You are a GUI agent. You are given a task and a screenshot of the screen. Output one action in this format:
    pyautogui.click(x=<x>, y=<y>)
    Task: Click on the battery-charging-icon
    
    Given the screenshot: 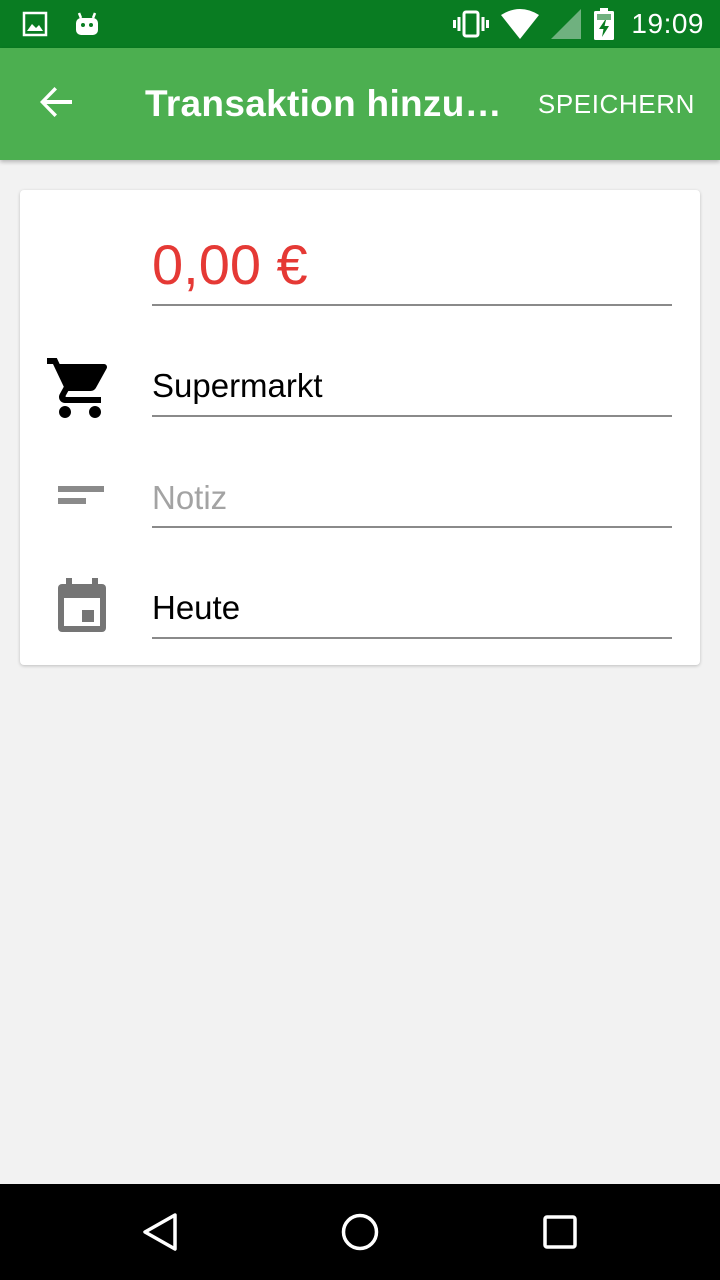 What is the action you would take?
    pyautogui.click(x=604, y=24)
    